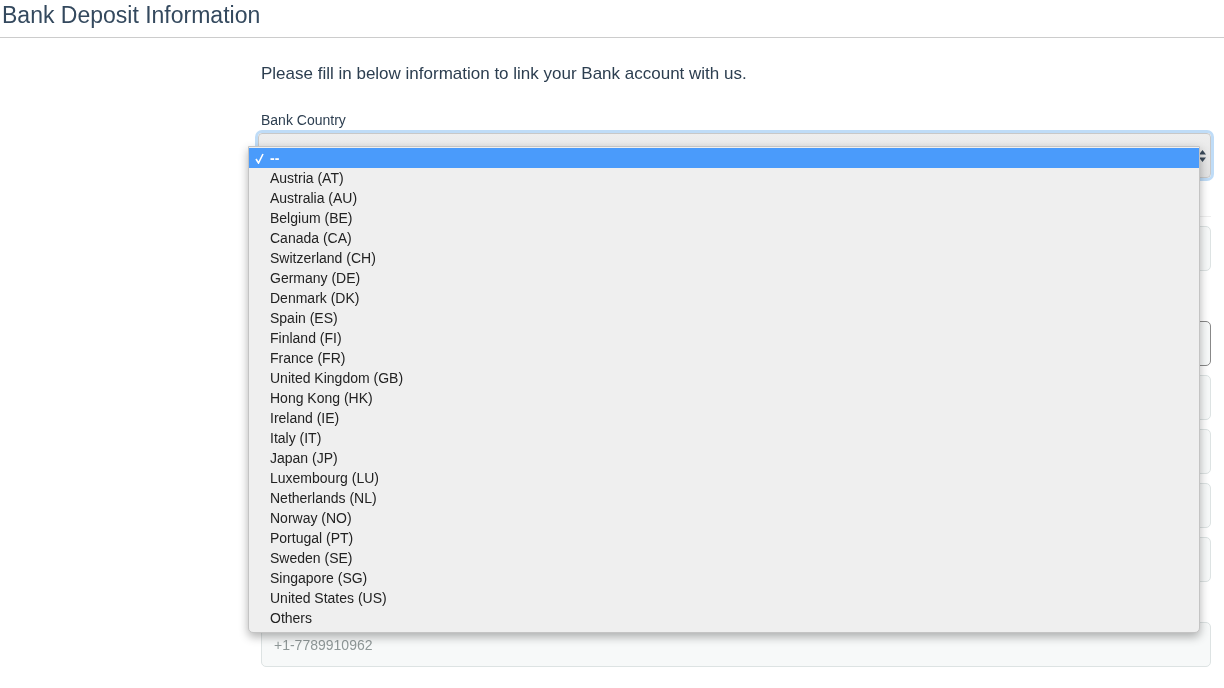 Image resolution: width=1224 pixels, height=688 pixels. Describe the element at coordinates (724, 398) in the screenshot. I see `dropdown-option: Hong Kong (HK)` at that location.